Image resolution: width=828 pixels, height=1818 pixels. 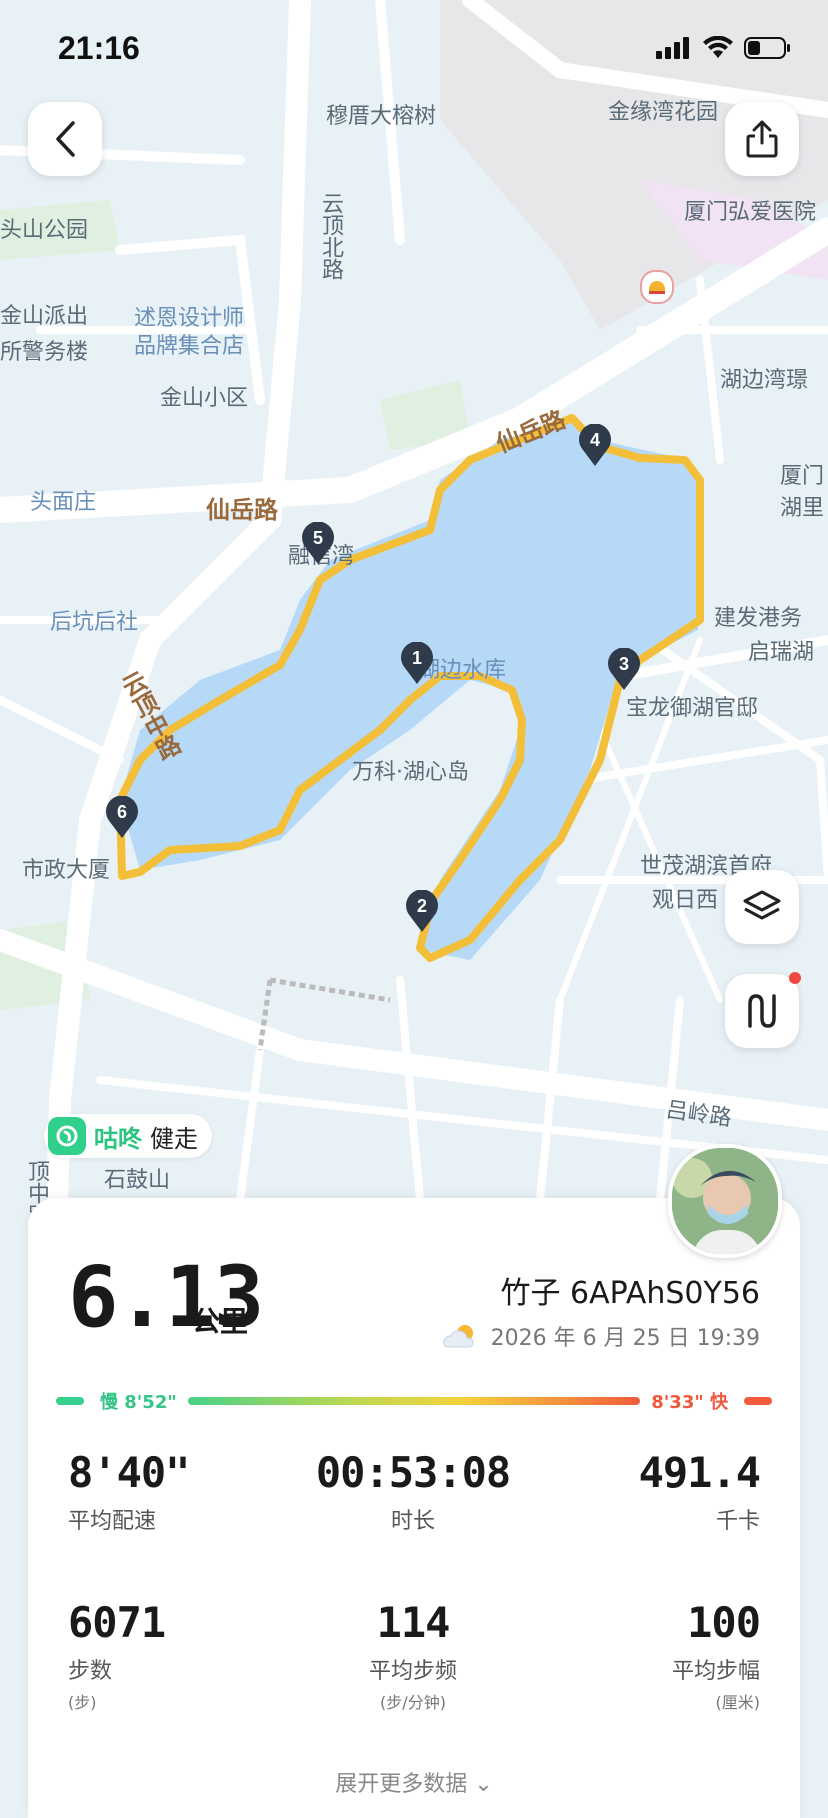 I want to click on route-pin-3: 3, so click(x=624, y=670).